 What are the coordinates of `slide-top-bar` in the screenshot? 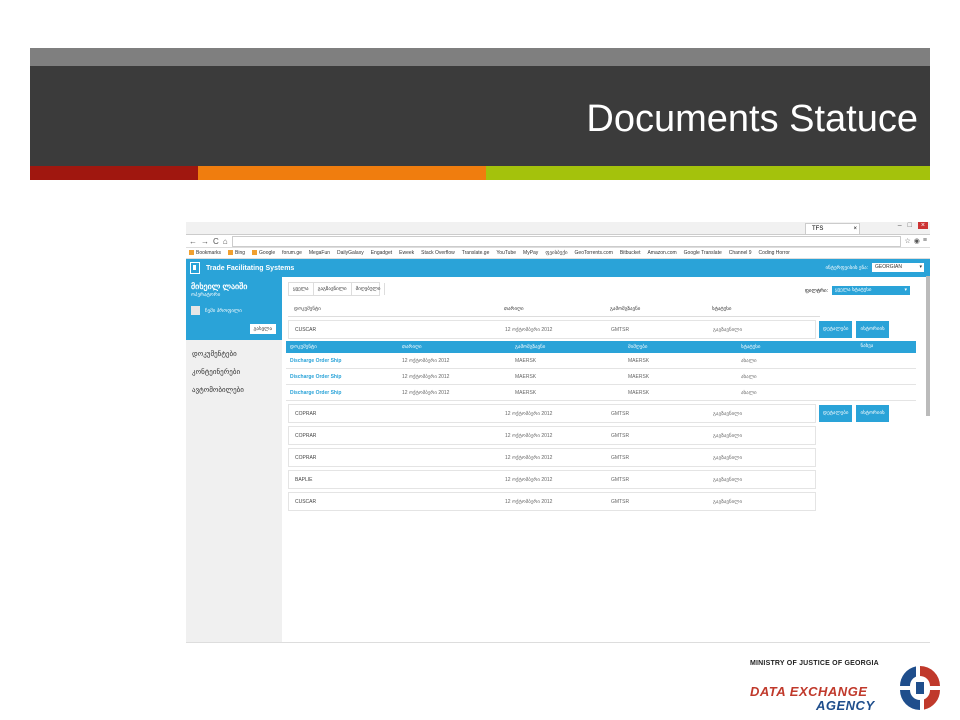 It's located at (480, 57).